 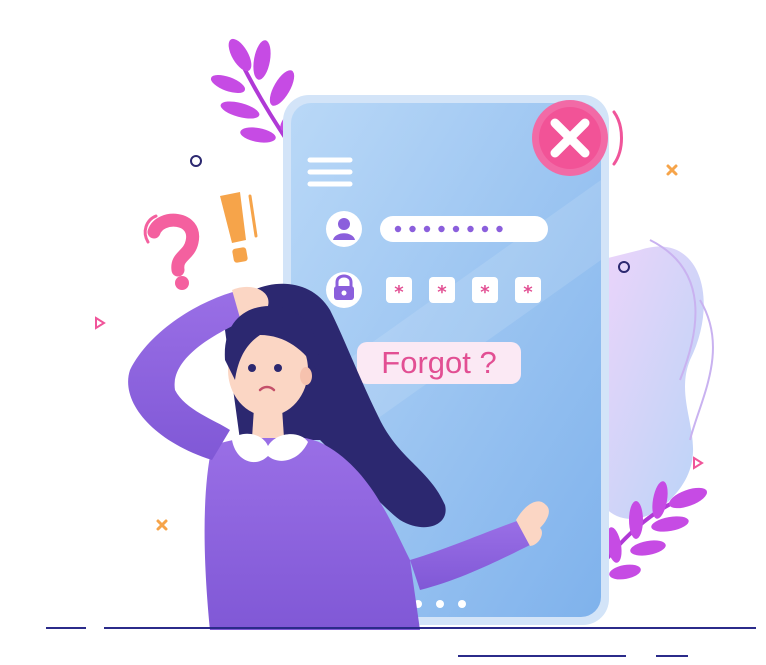 What do you see at coordinates (306, 376) in the screenshot?
I see `ear` at bounding box center [306, 376].